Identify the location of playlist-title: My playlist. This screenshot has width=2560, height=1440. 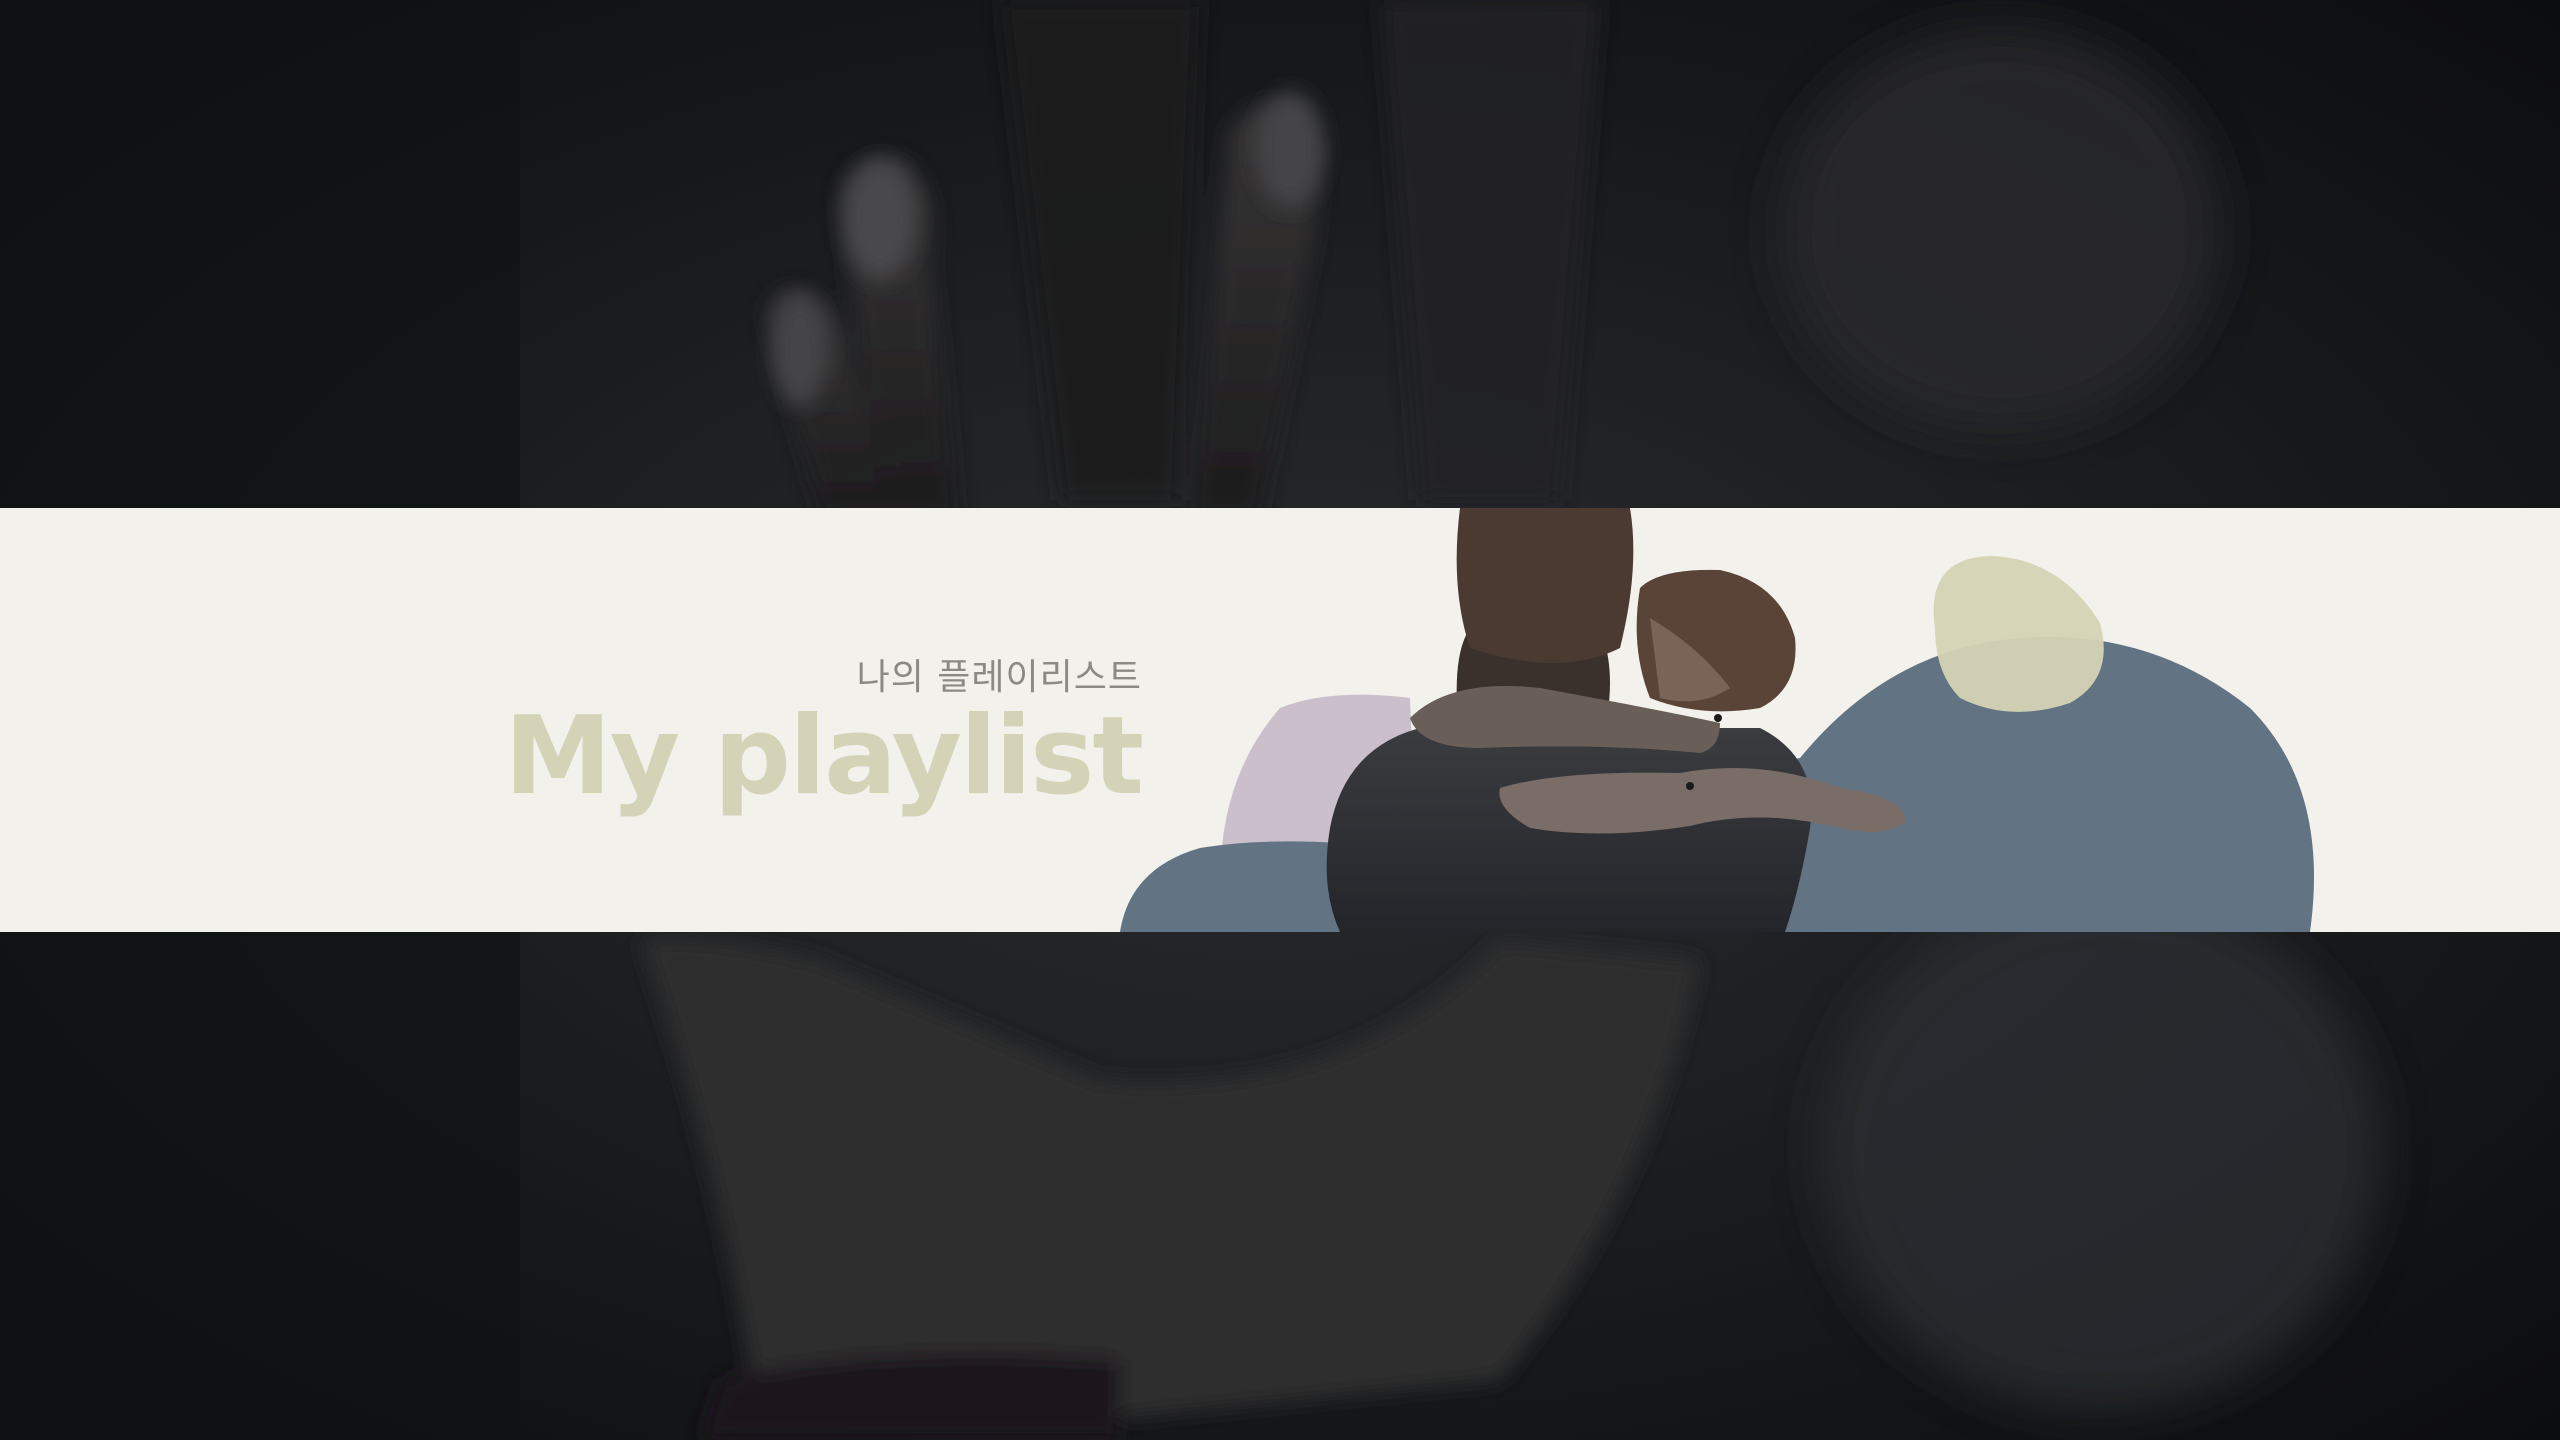
(824, 756).